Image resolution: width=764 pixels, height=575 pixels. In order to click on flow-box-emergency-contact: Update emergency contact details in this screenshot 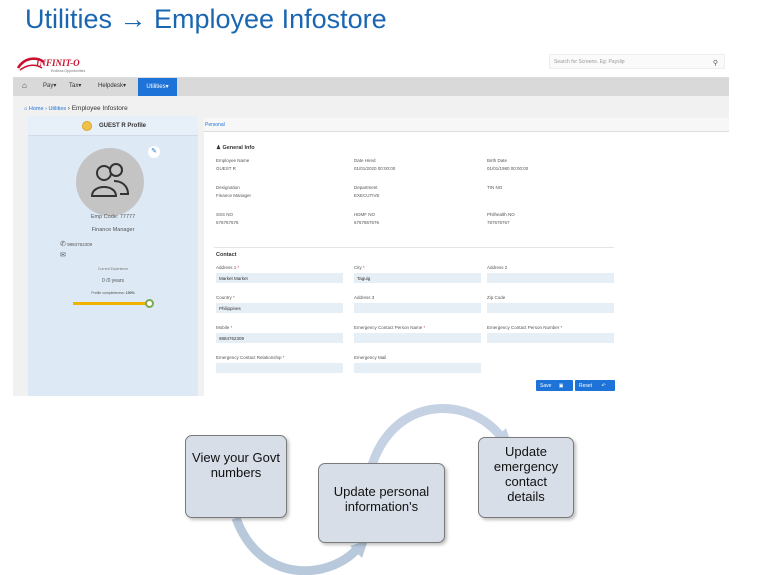, I will do `click(526, 477)`.